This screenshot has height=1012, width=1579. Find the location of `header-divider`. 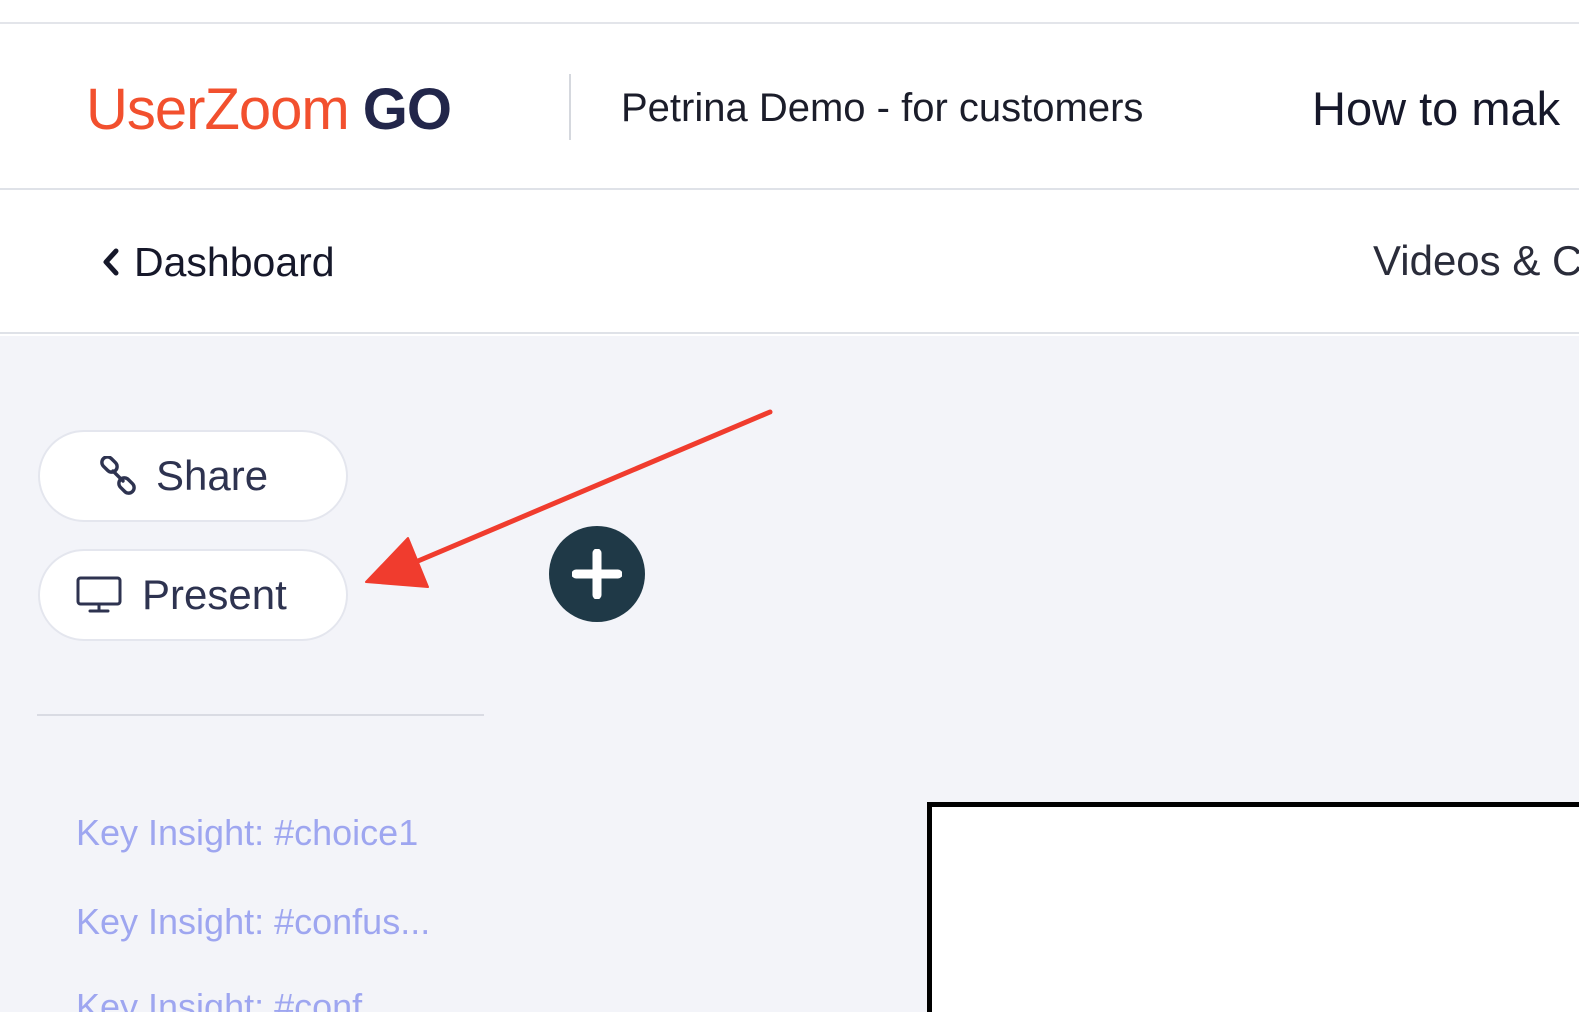

header-divider is located at coordinates (570, 107).